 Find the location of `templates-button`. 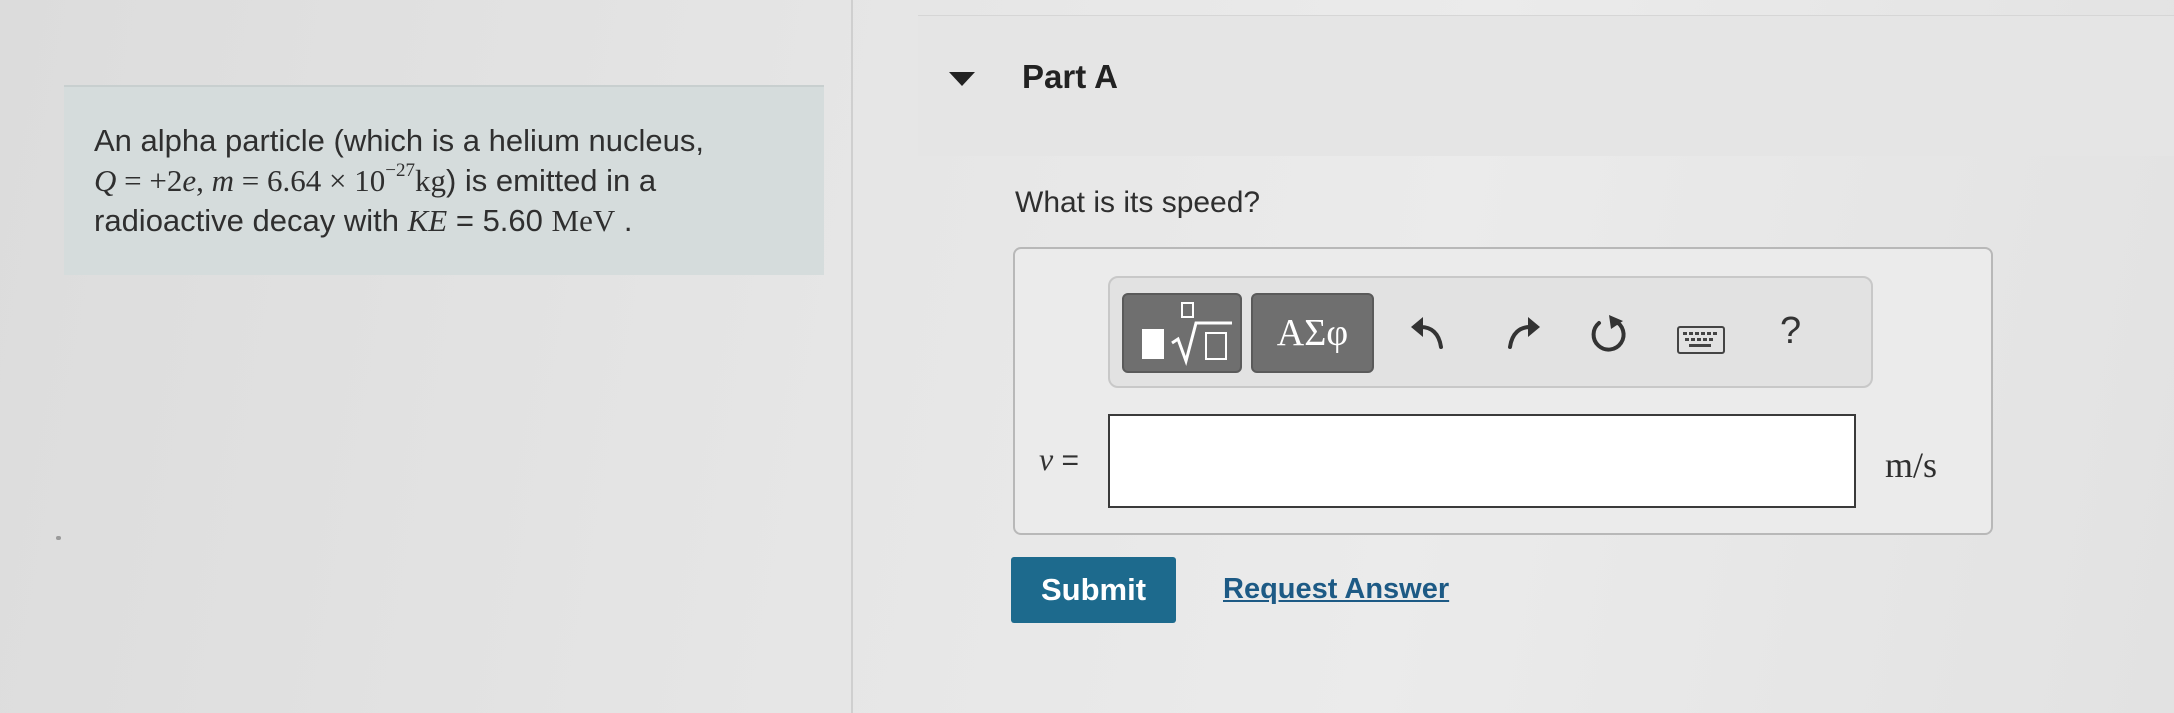

templates-button is located at coordinates (1182, 333).